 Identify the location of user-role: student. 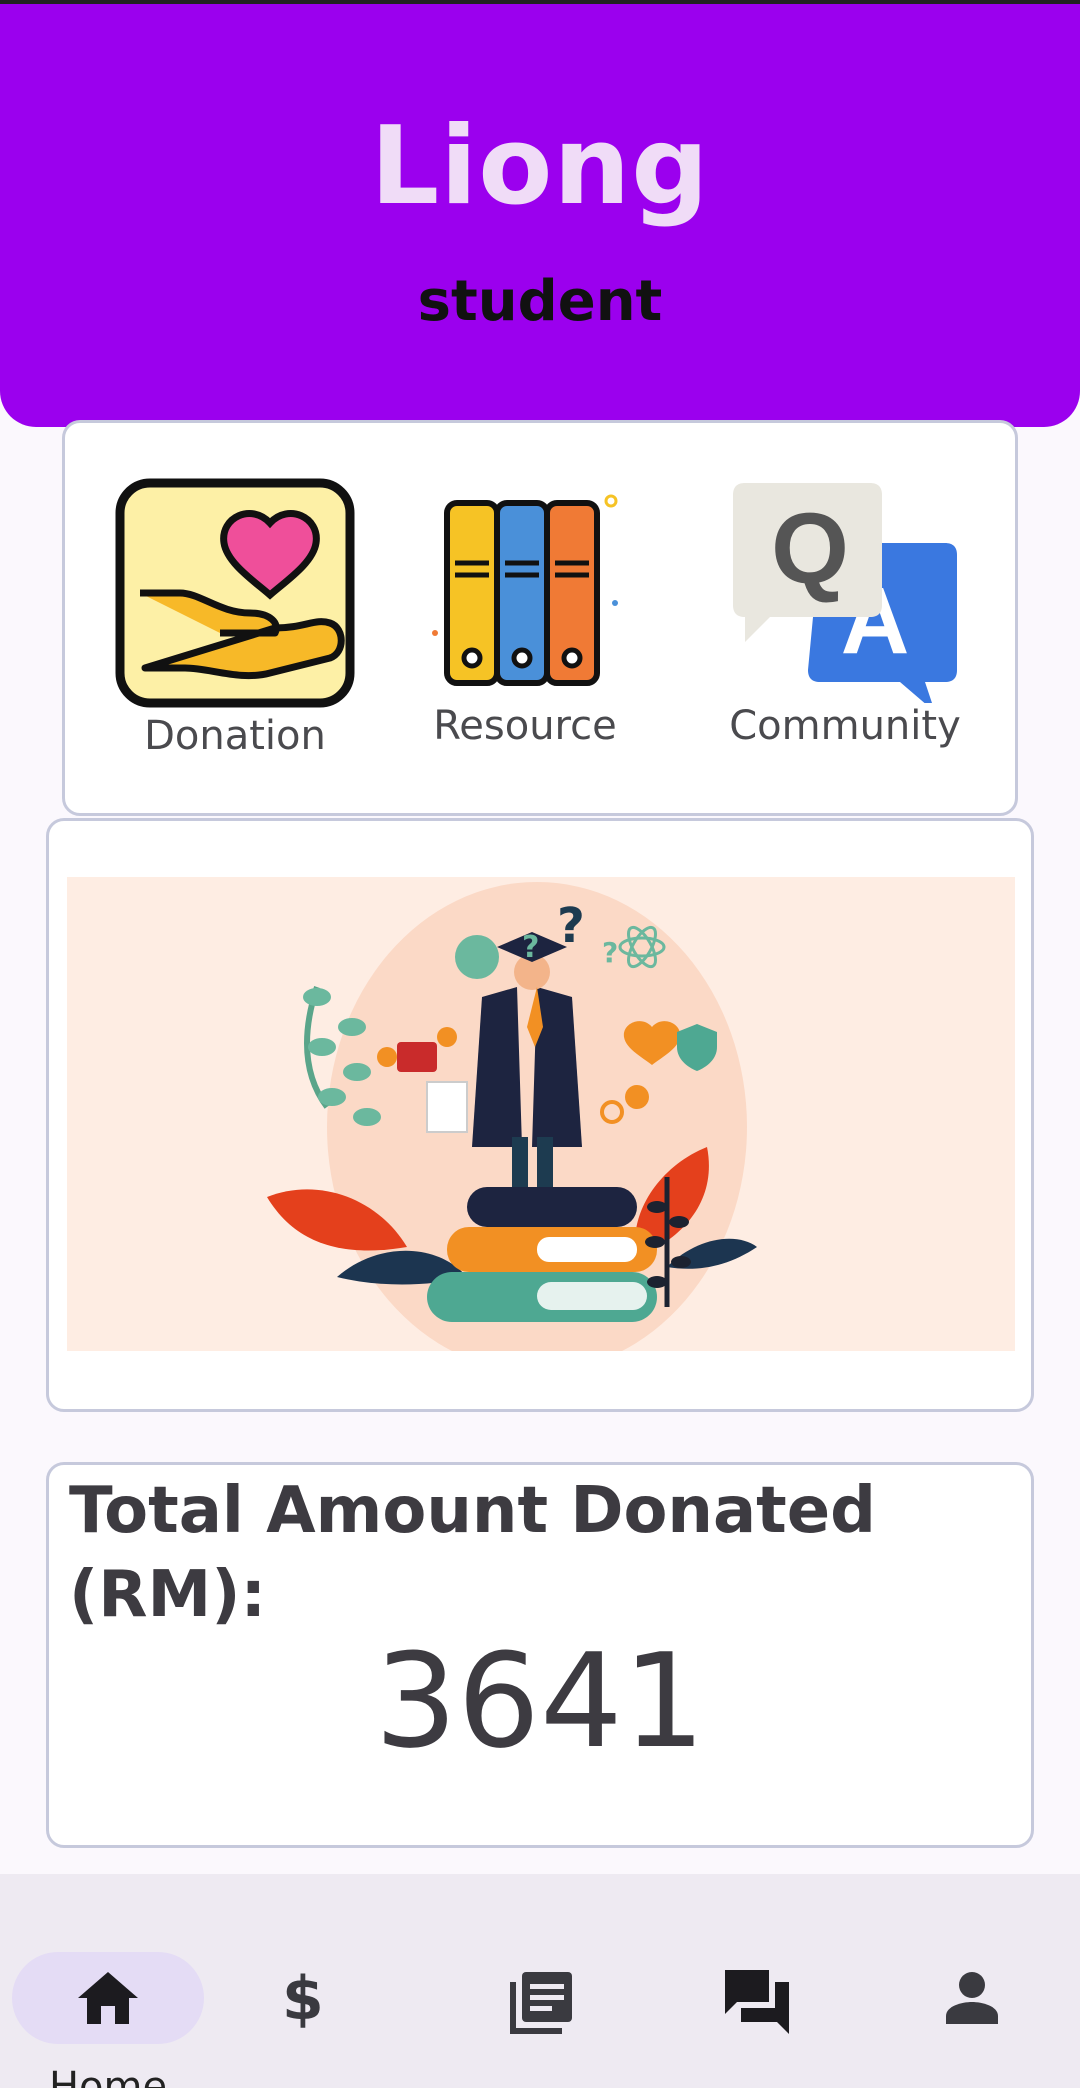
(540, 301).